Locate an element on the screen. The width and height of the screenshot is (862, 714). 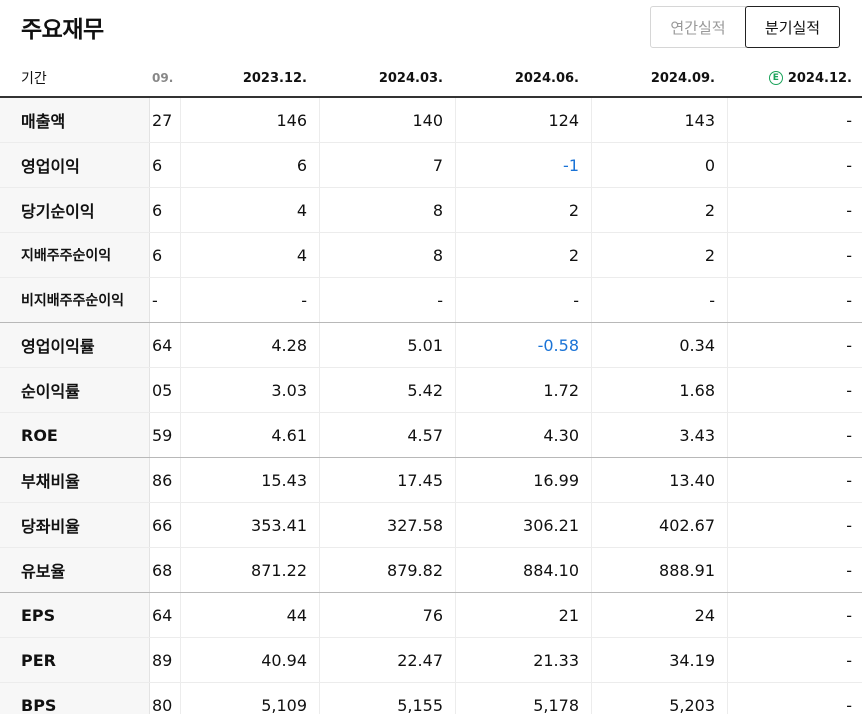
table-cell: 66 is located at coordinates (162, 525).